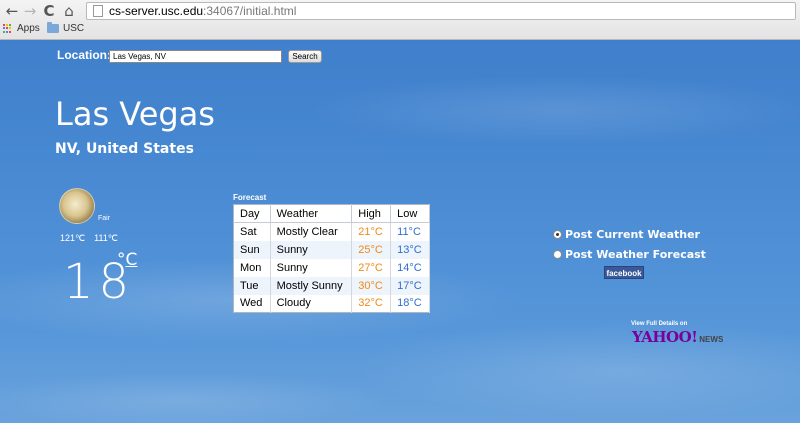 Image resolution: width=800 pixels, height=423 pixels. What do you see at coordinates (252, 213) in the screenshot?
I see `column-header: Day` at bounding box center [252, 213].